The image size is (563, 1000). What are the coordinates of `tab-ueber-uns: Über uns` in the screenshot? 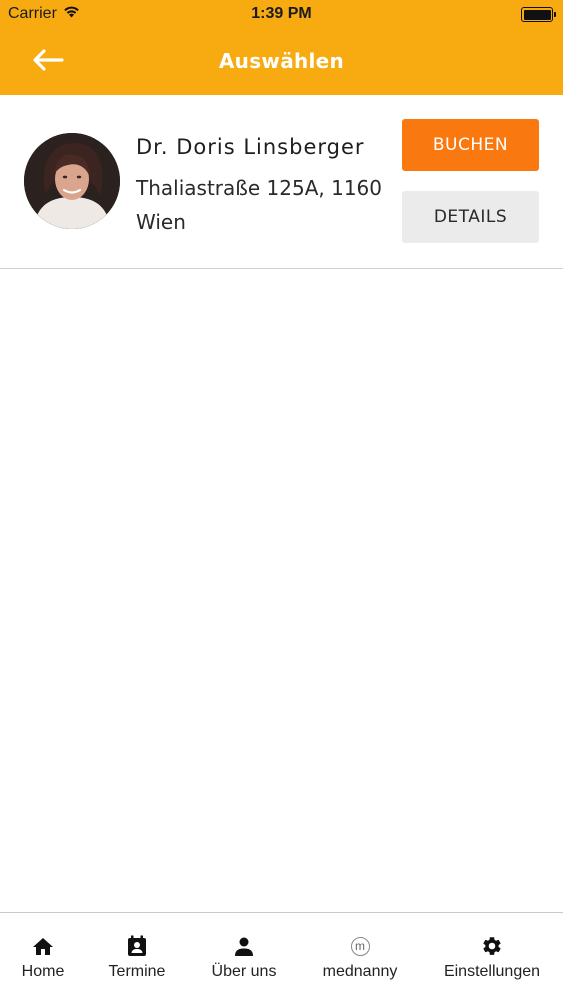 It's located at (244, 956).